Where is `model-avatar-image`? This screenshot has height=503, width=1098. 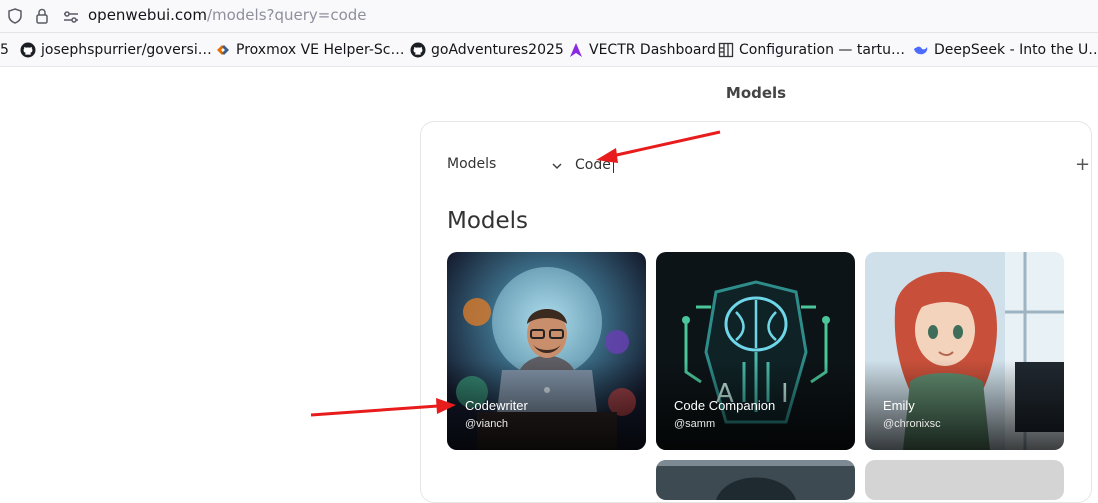 model-avatar-image is located at coordinates (755, 480).